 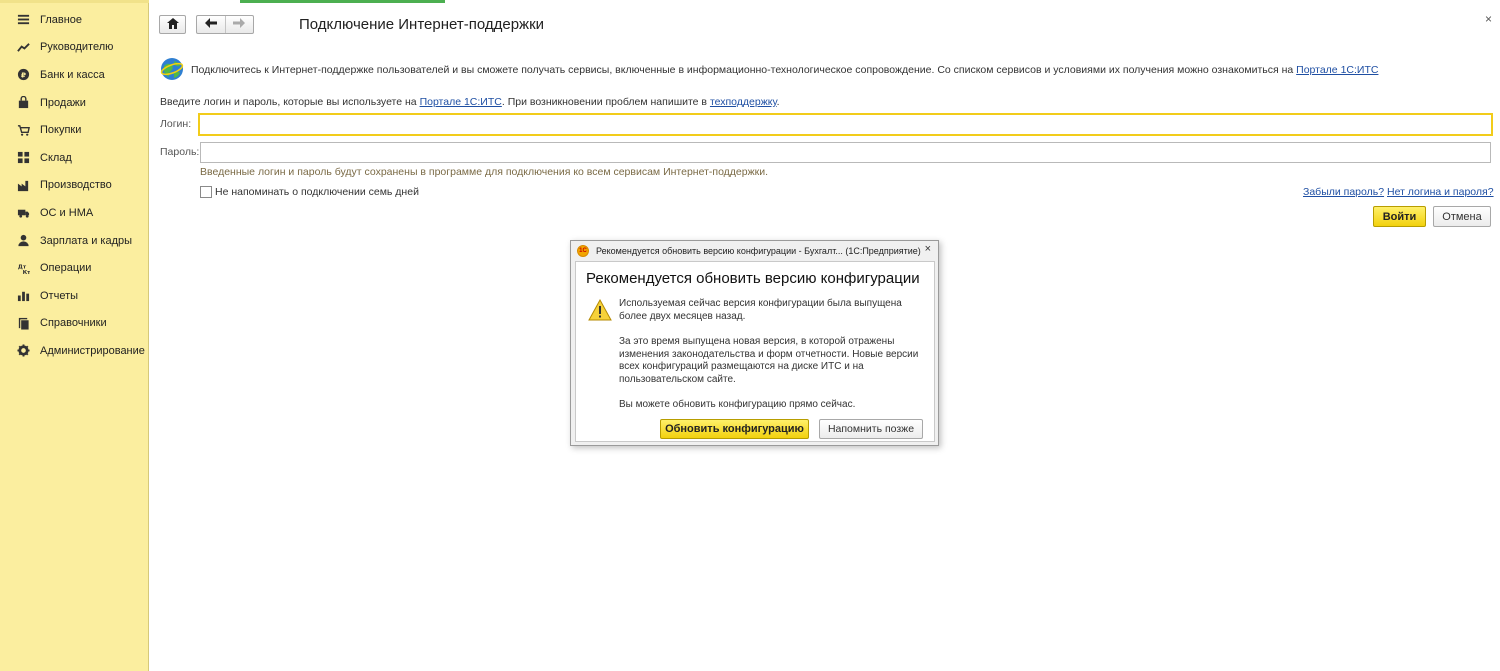 I want to click on close-form-button: ×, so click(x=1488, y=19).